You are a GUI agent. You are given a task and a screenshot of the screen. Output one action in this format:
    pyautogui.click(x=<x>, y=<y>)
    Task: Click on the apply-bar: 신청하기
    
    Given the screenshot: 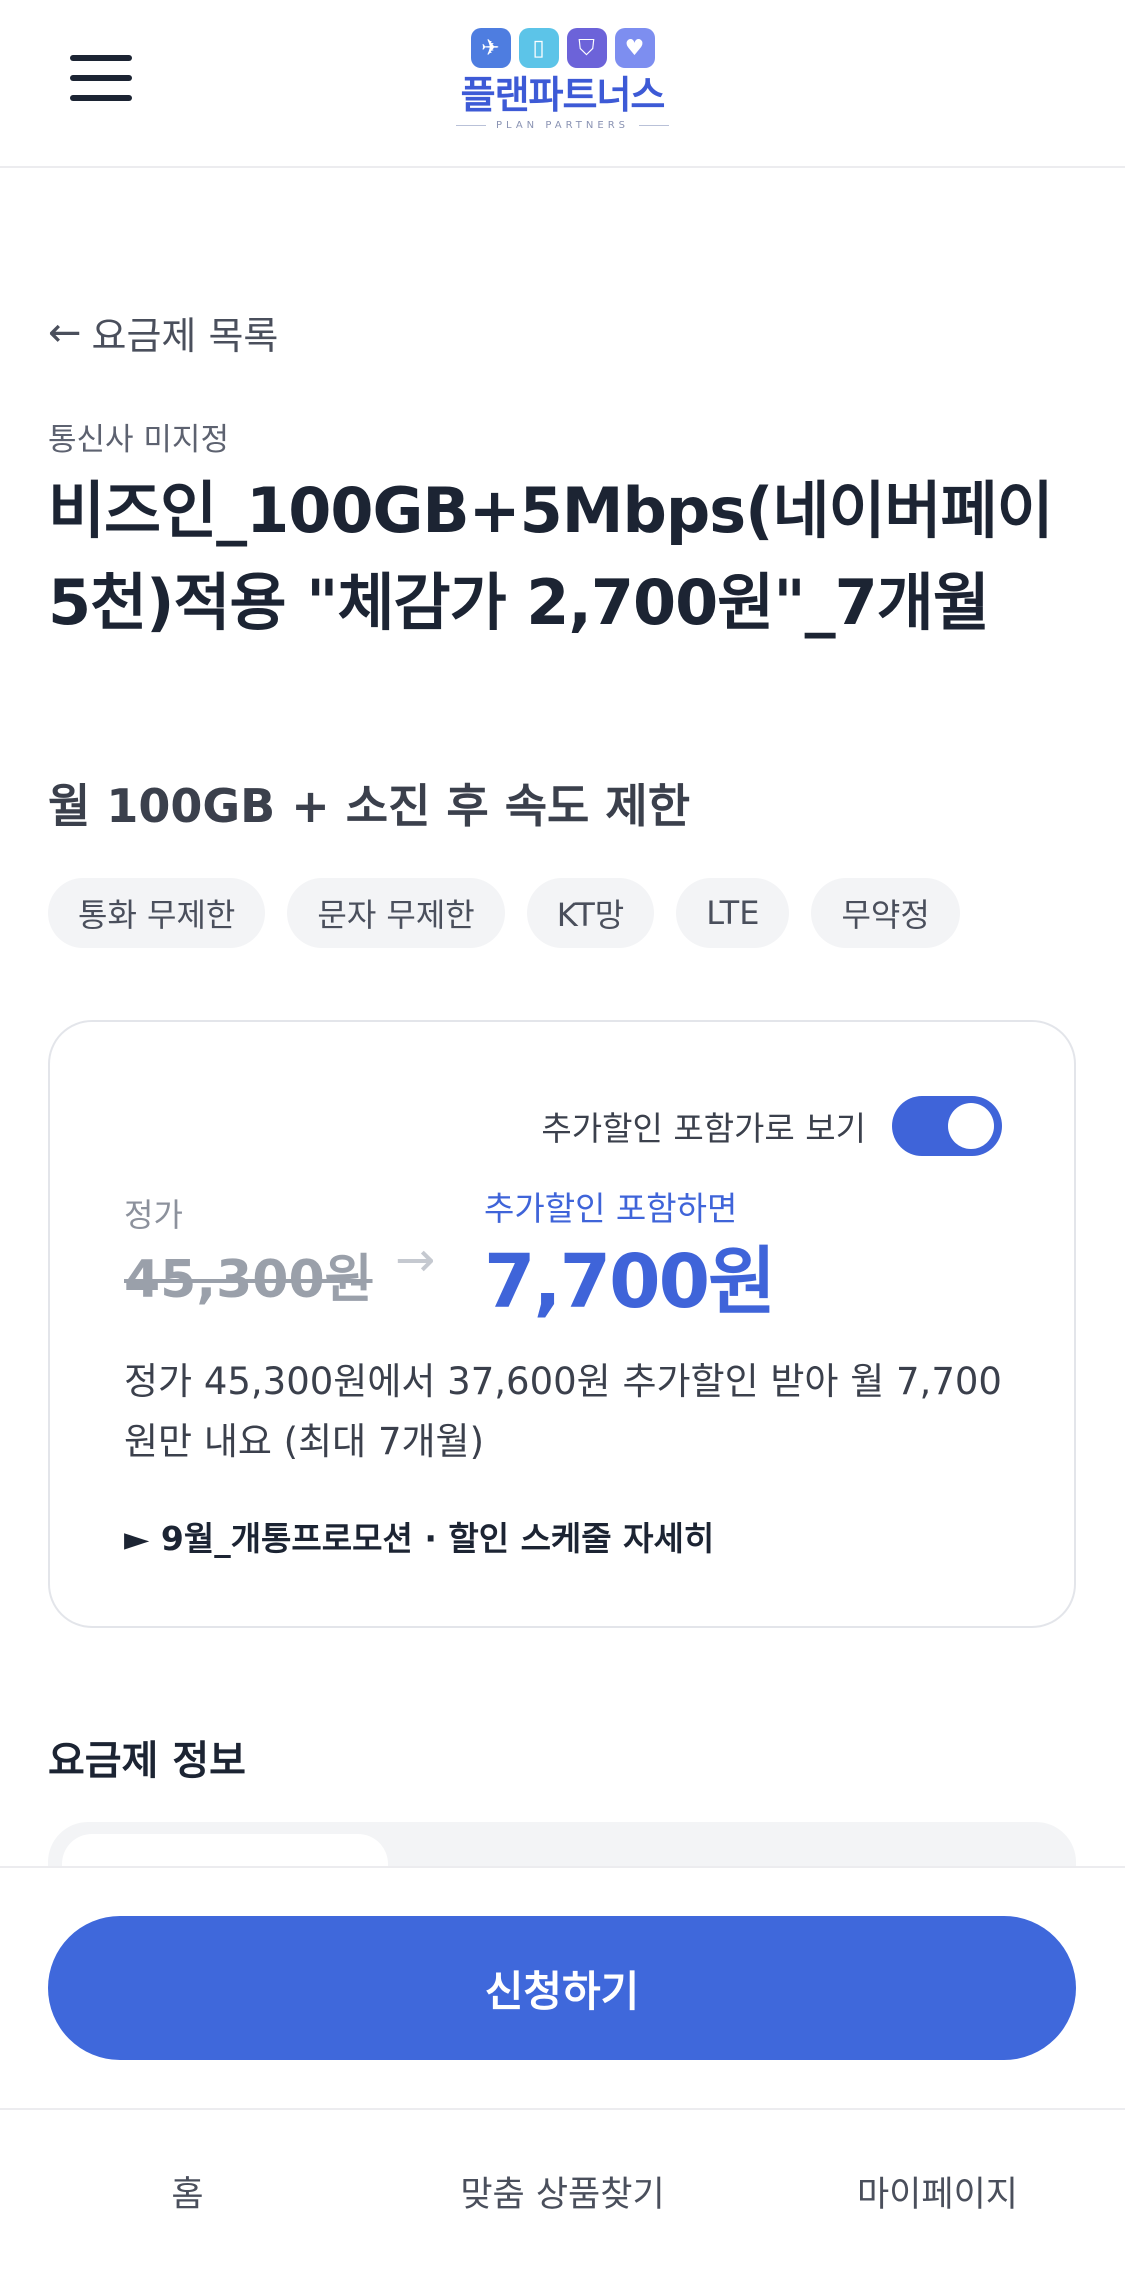 What is the action you would take?
    pyautogui.click(x=562, y=1987)
    